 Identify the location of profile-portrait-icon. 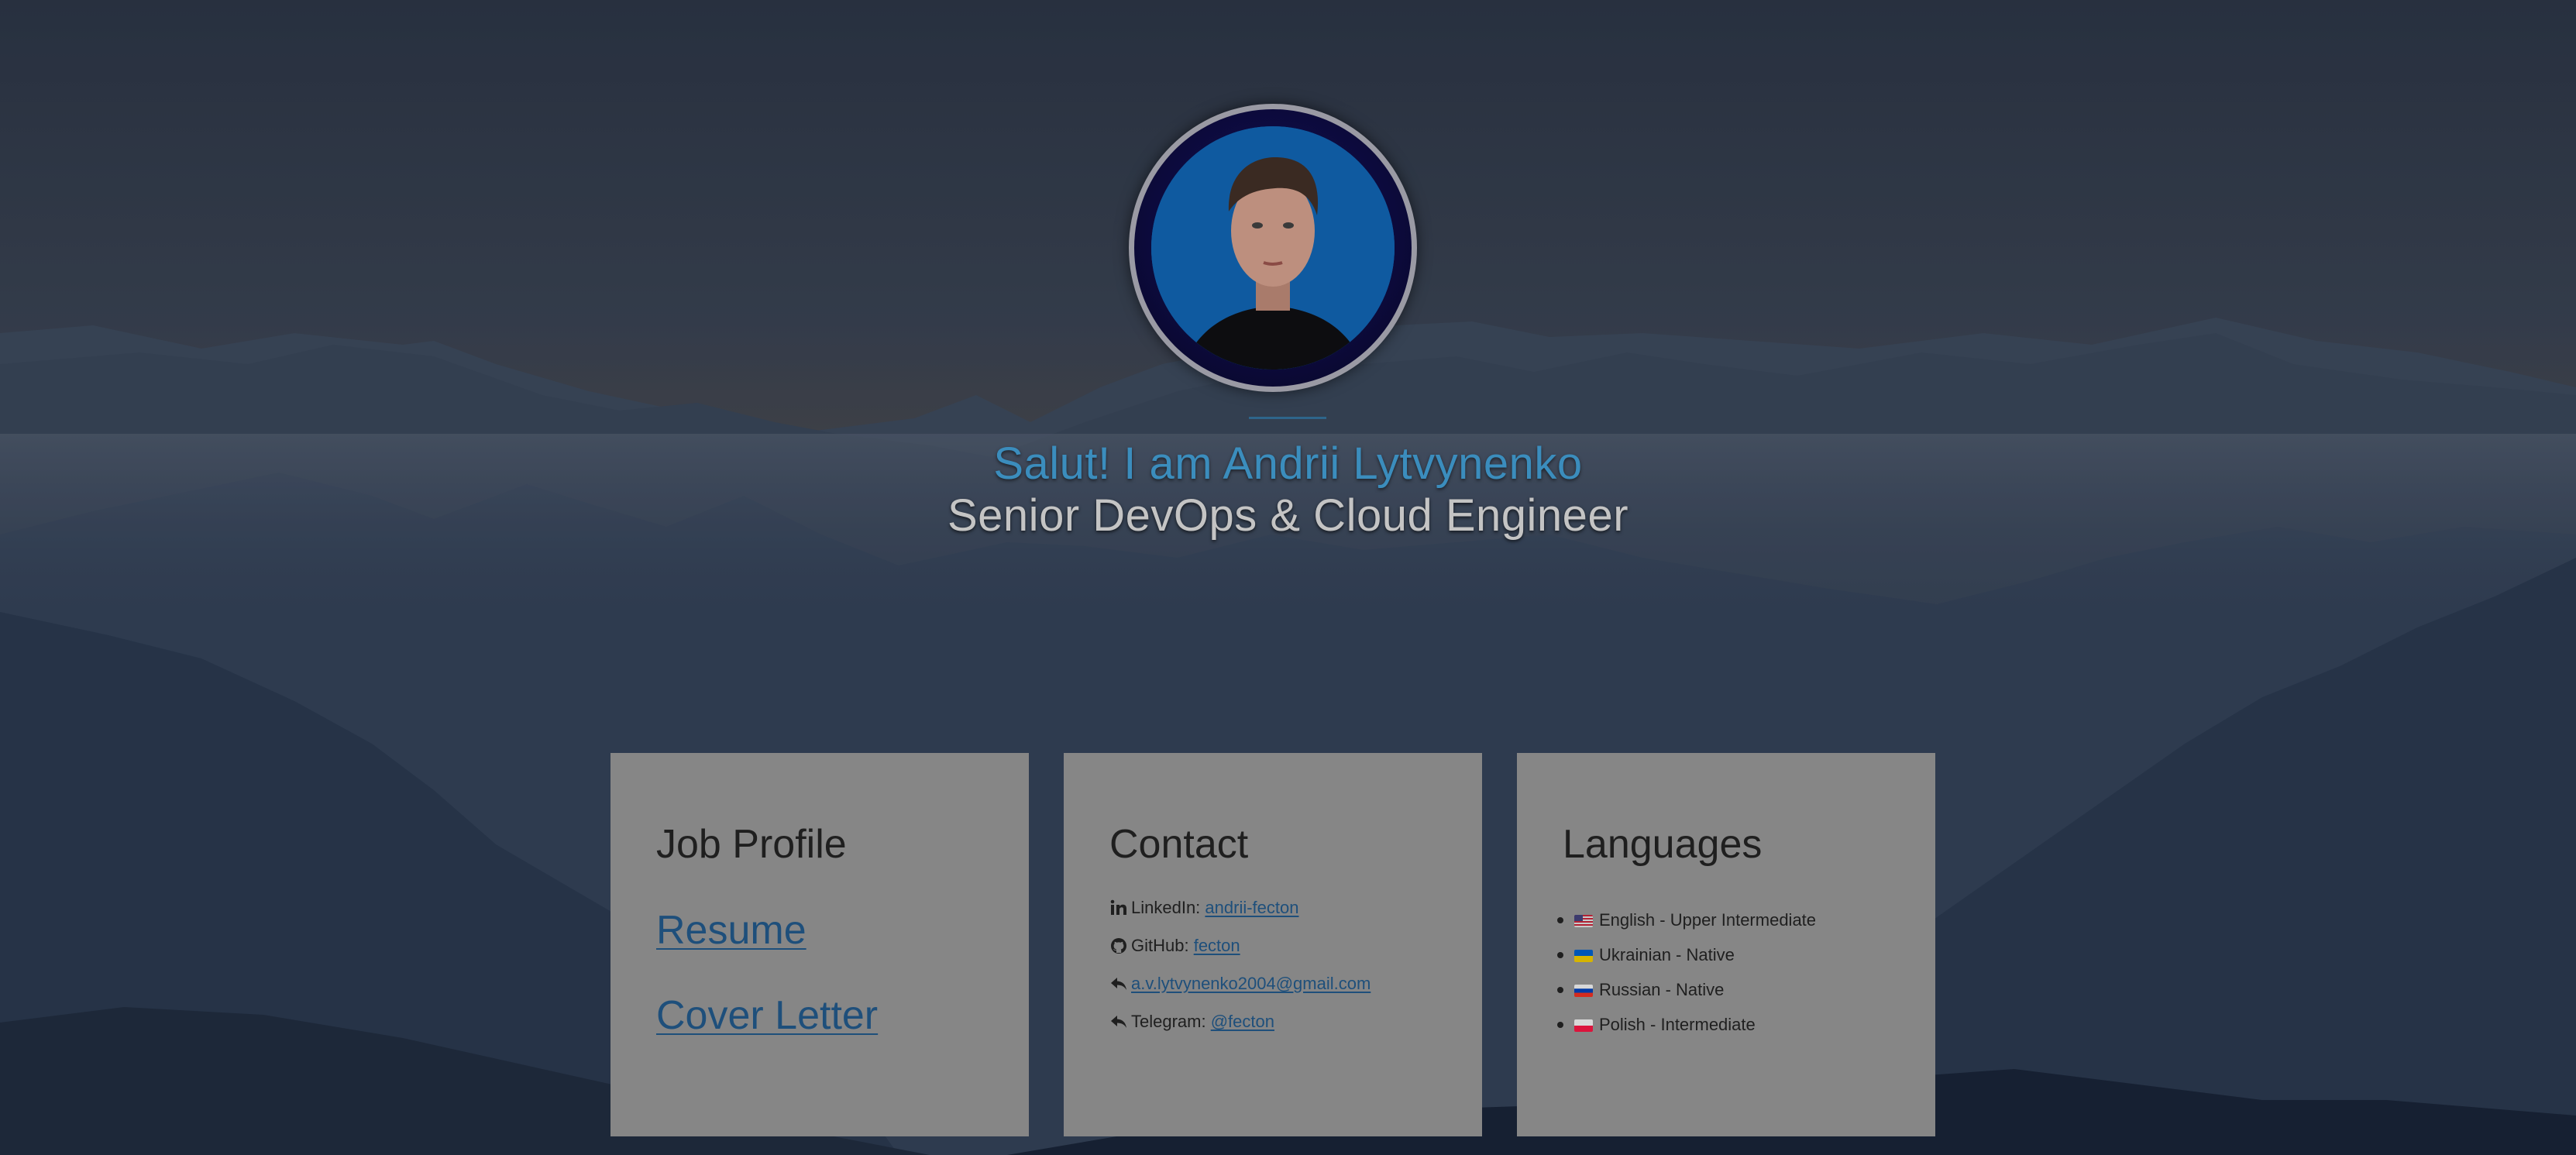
(1273, 248).